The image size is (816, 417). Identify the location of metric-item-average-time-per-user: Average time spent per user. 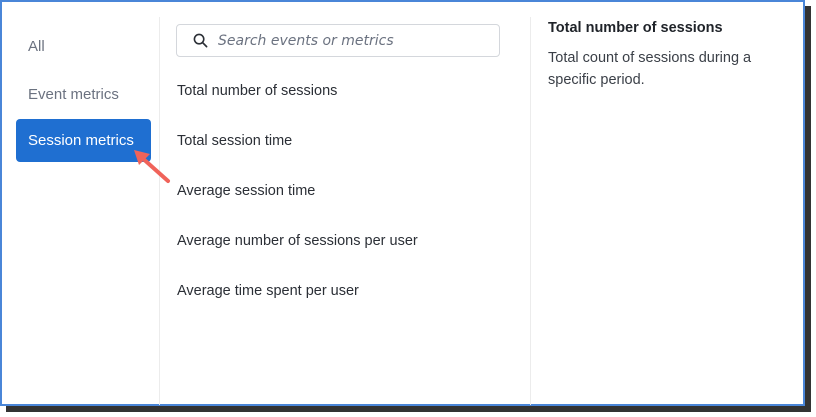
(268, 291).